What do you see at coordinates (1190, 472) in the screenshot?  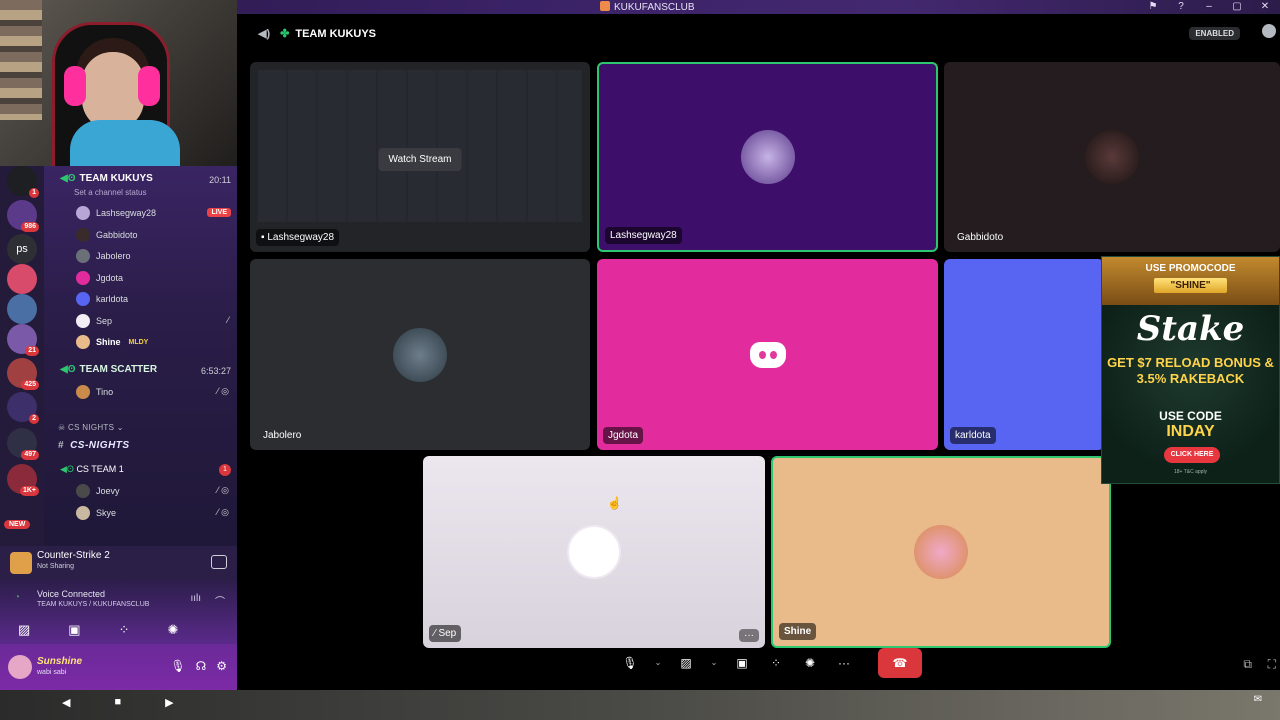 I see `ad-fine-print: 18+ T&C apply` at bounding box center [1190, 472].